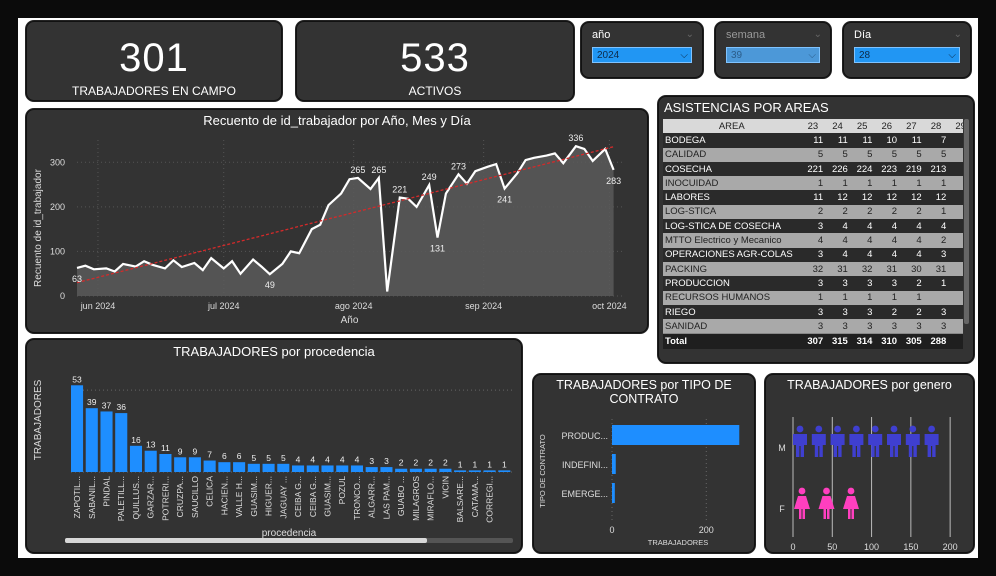 Image resolution: width=996 pixels, height=576 pixels. I want to click on category-label: SAUCILLO, so click(195, 497).